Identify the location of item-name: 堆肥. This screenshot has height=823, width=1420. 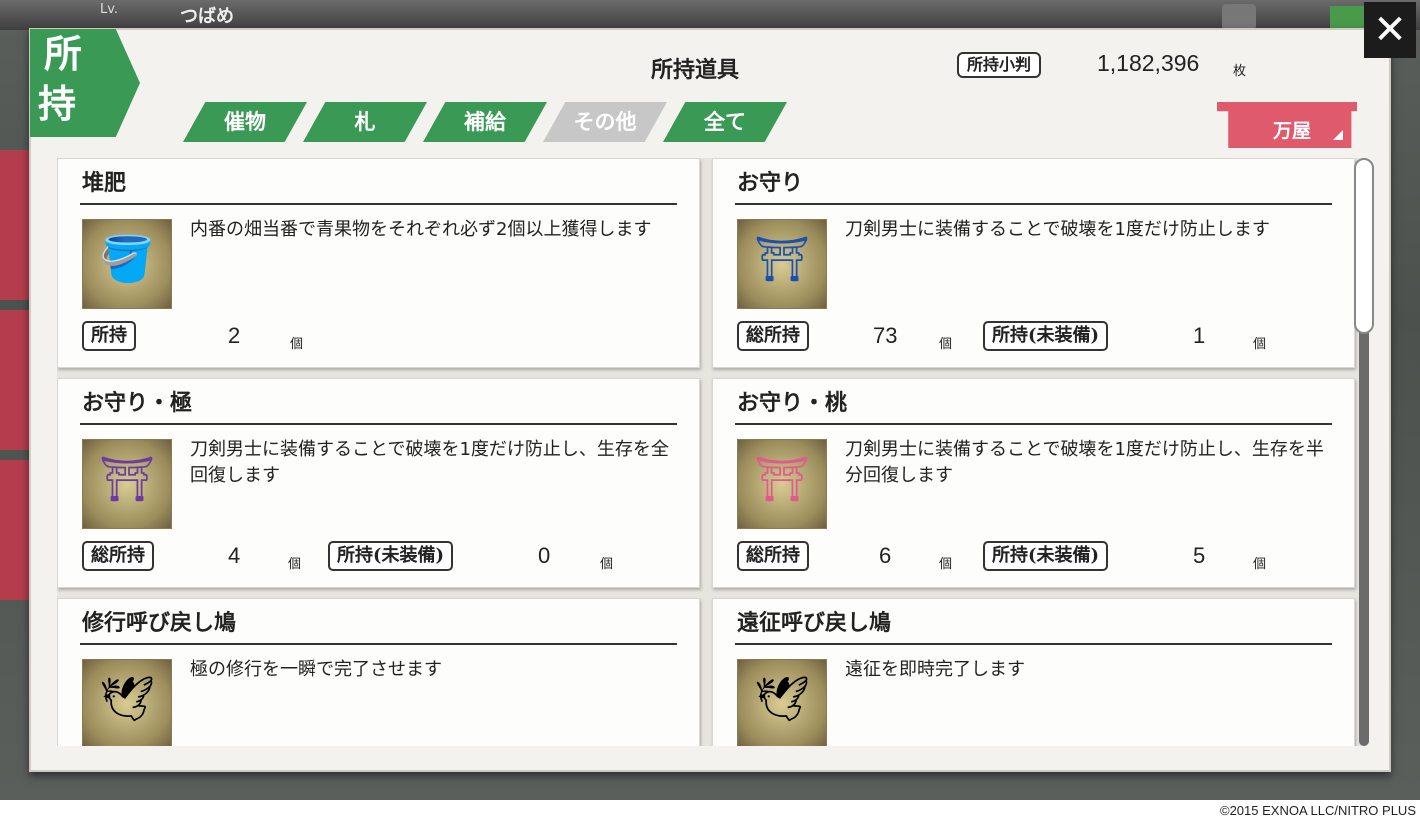
(104, 183).